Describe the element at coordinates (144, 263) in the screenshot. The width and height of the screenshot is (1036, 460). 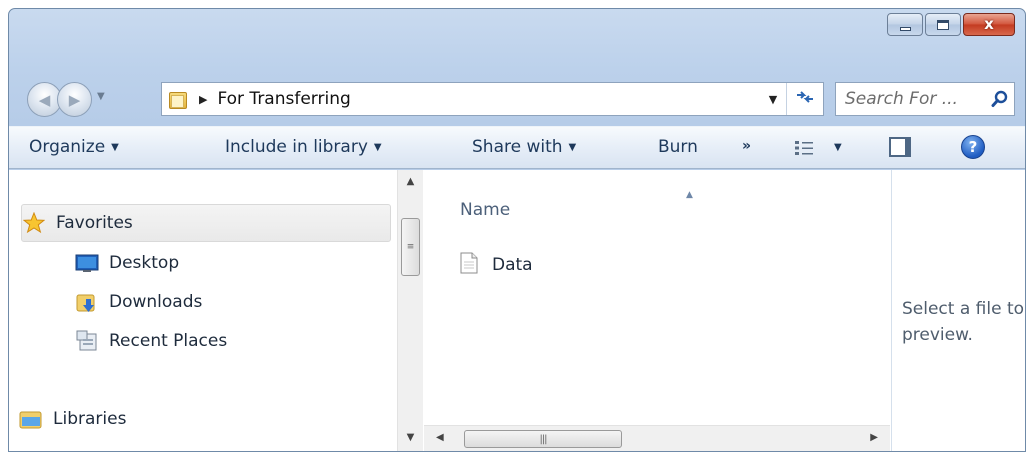
I see `sidebar-item-label: Desktop` at that location.